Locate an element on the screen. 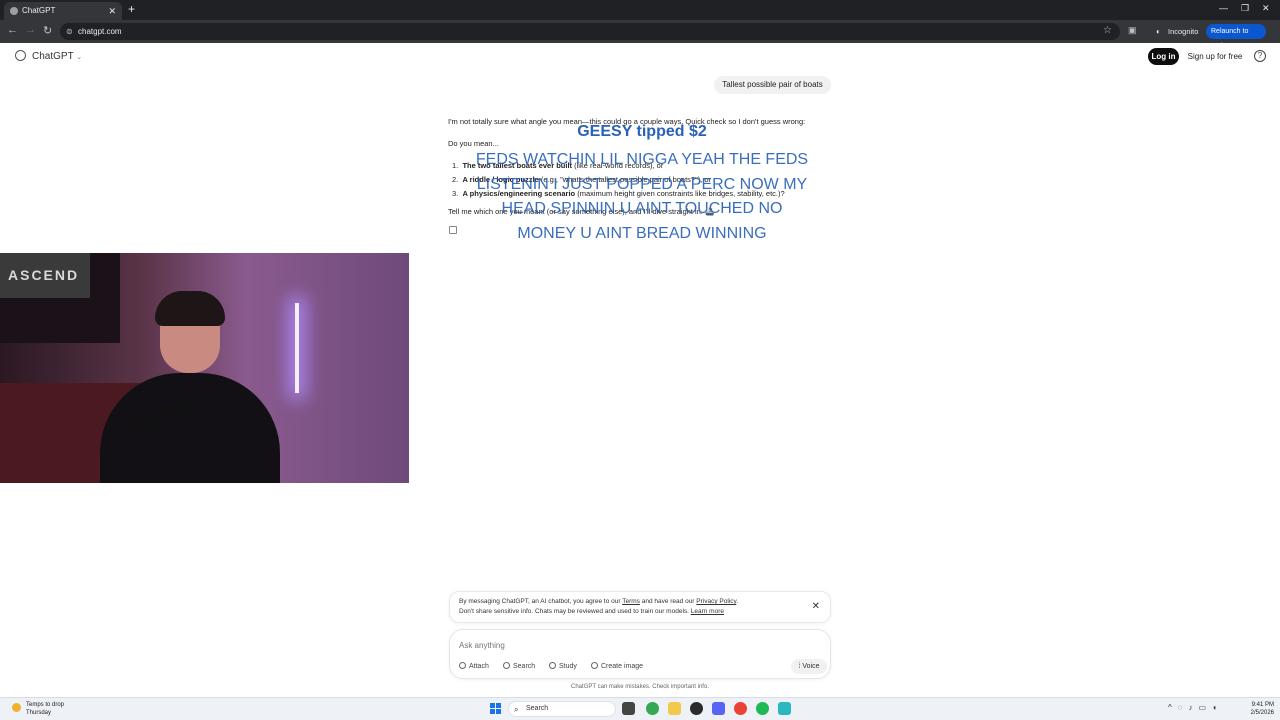 The width and height of the screenshot is (1280, 720). obs-icon is located at coordinates (696, 708).